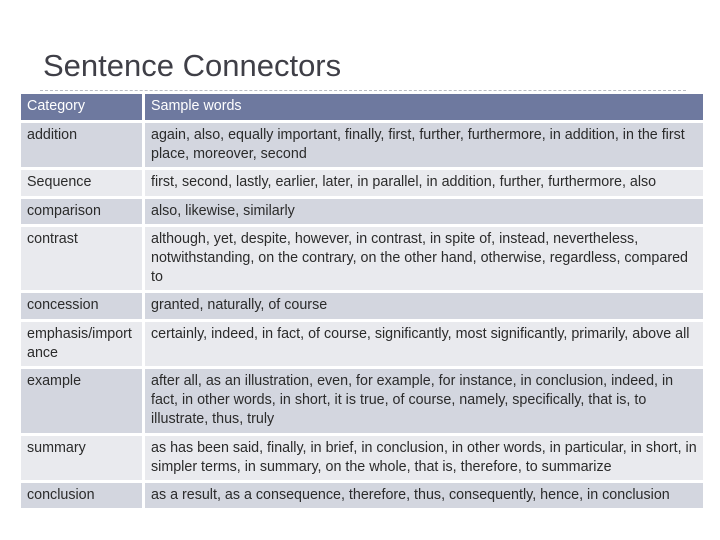 The height and width of the screenshot is (540, 720). I want to click on header-category: Category, so click(81, 107).